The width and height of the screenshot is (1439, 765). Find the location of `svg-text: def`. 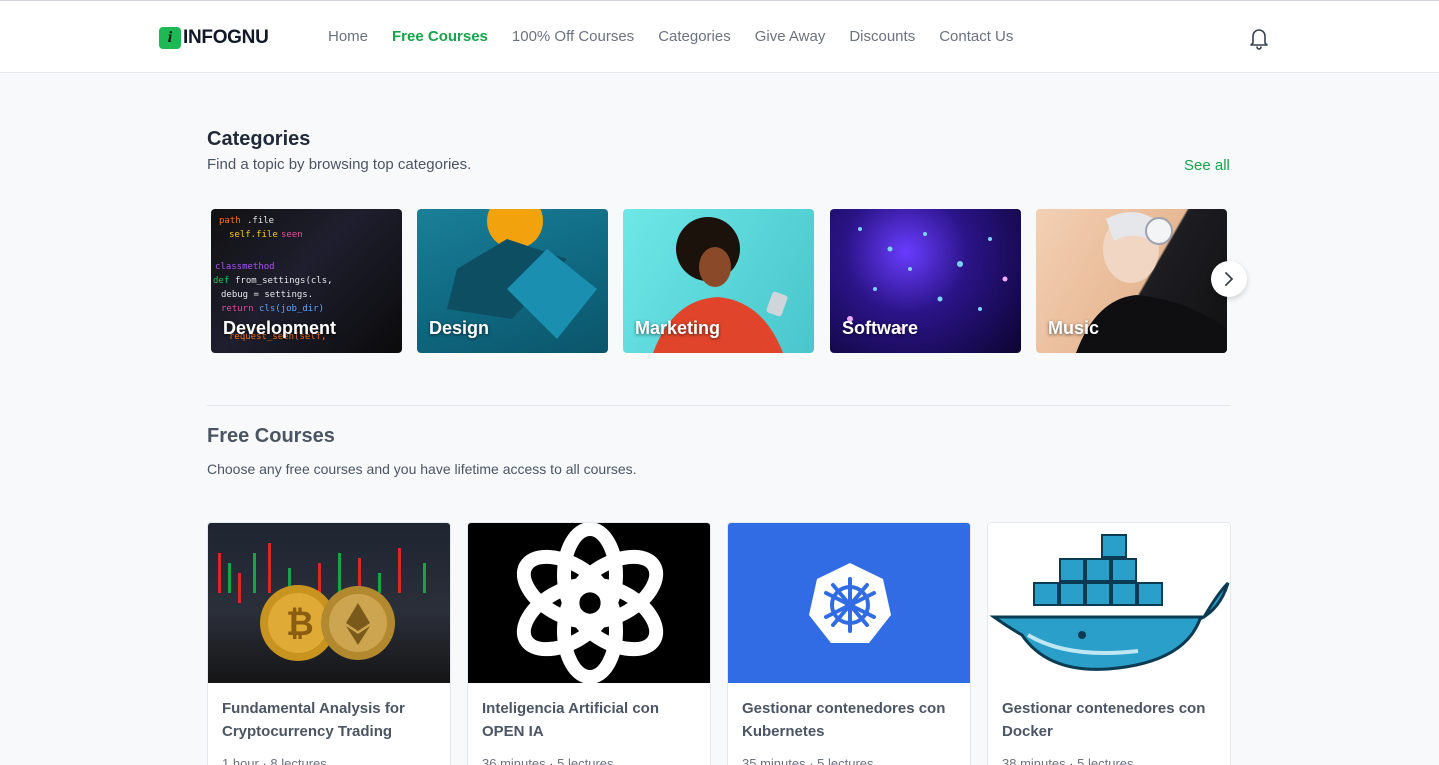

svg-text: def is located at coordinates (221, 281).